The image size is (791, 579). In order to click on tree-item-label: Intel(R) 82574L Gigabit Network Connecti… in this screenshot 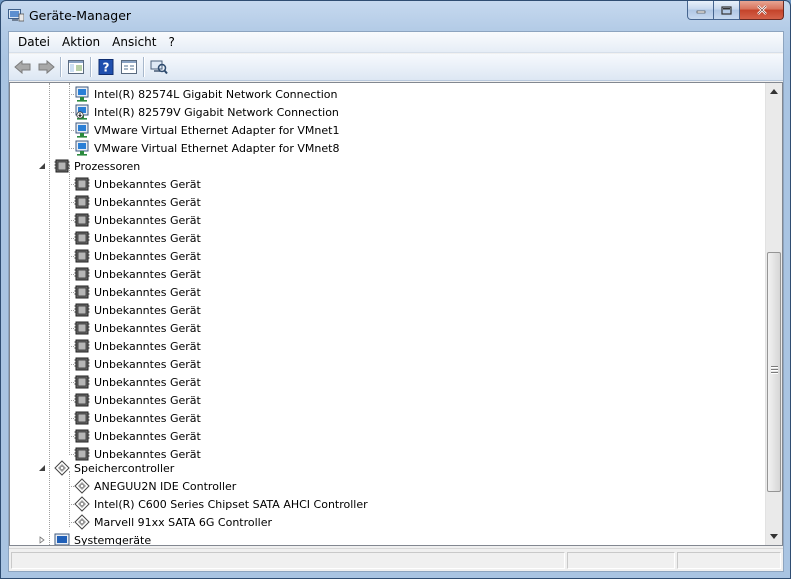, I will do `click(216, 94)`.